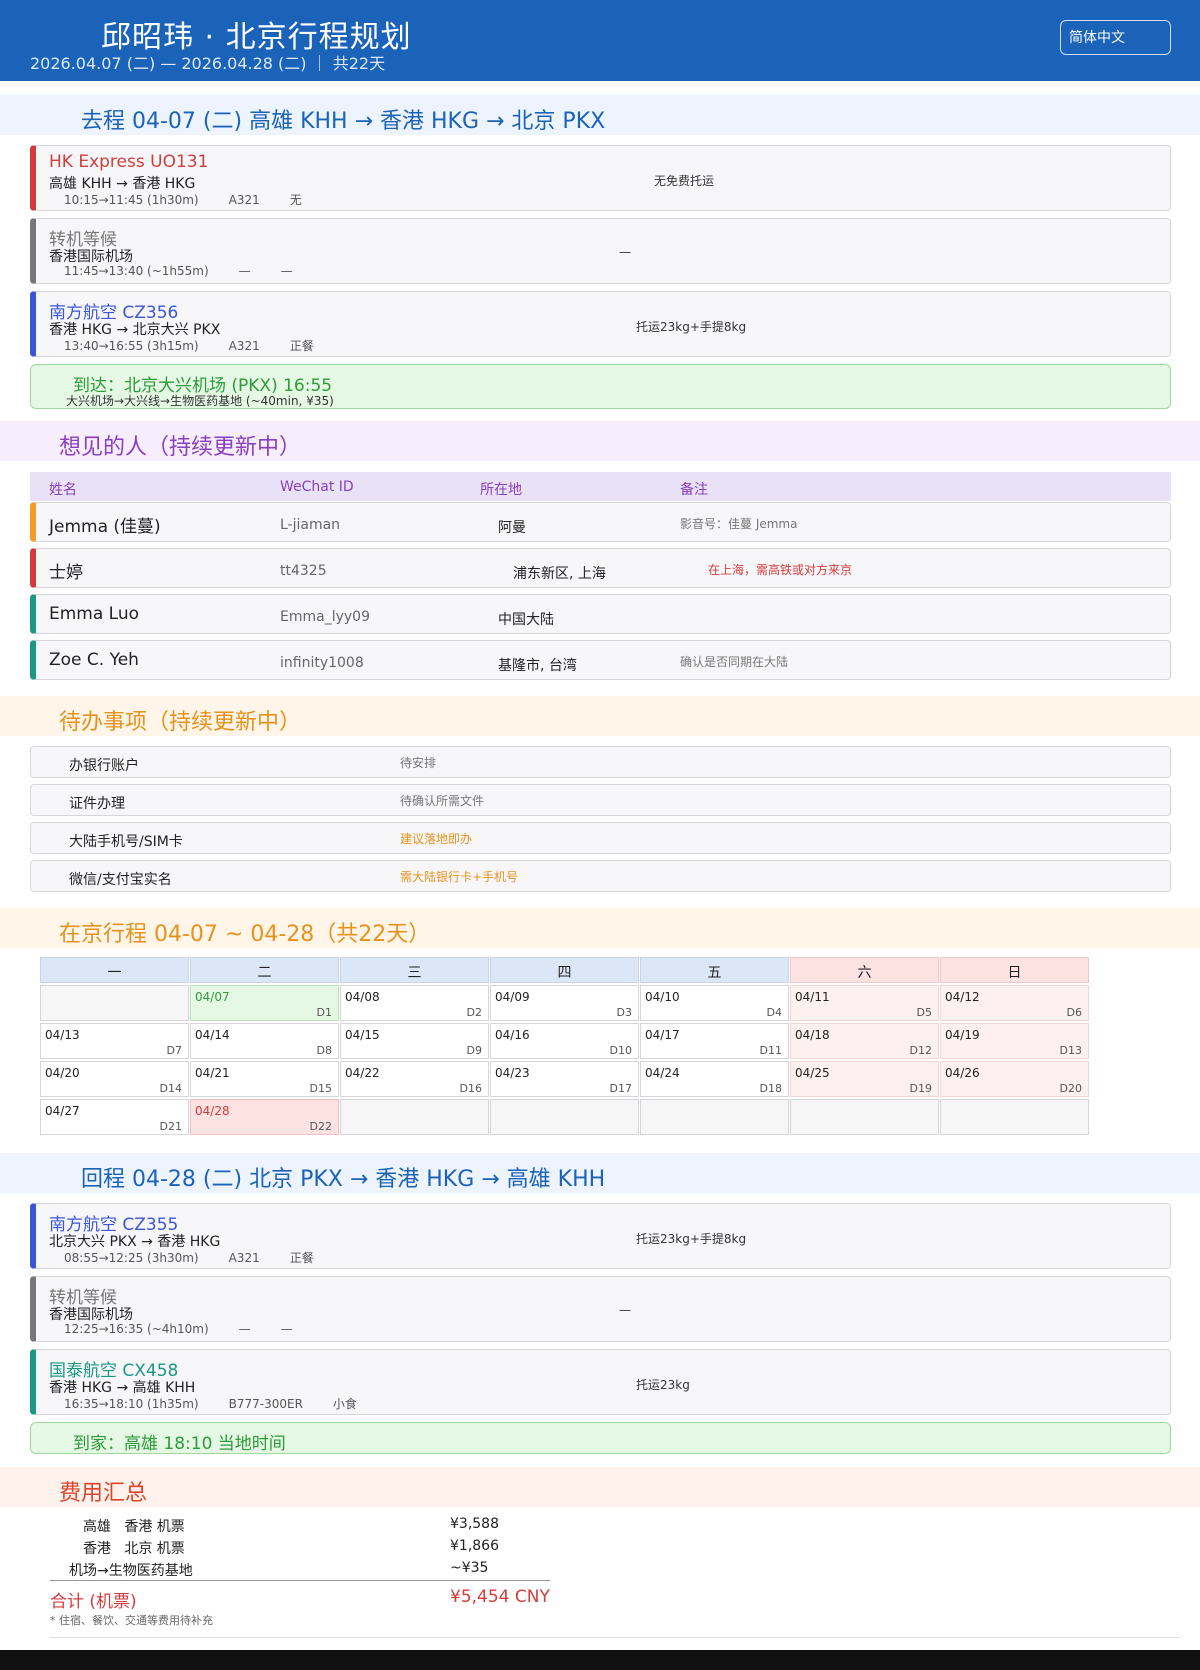  What do you see at coordinates (663, 1385) in the screenshot?
I see `flight-baggage-note: 托运23kg` at bounding box center [663, 1385].